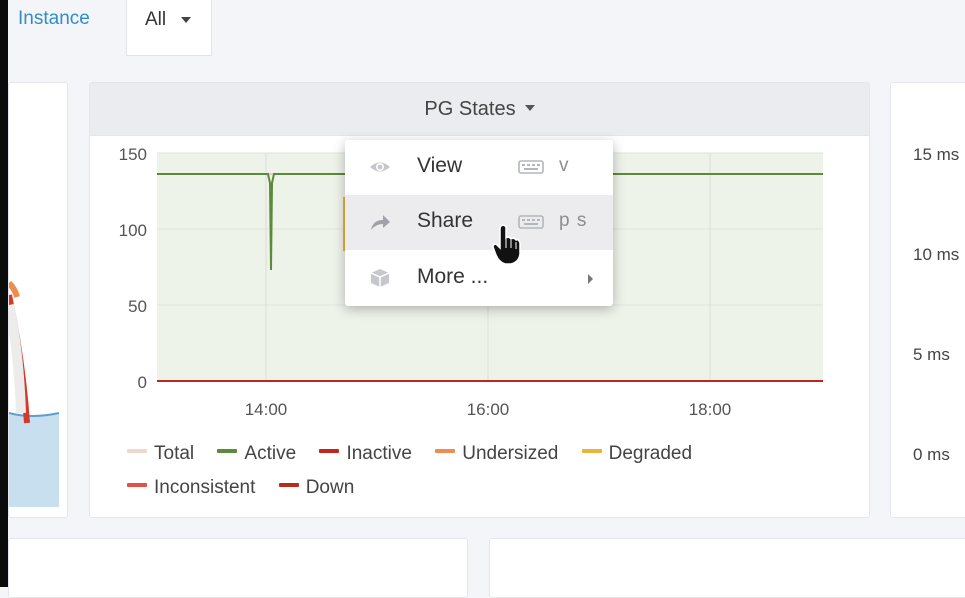  I want to click on legend-item-down: Down, so click(316, 488).